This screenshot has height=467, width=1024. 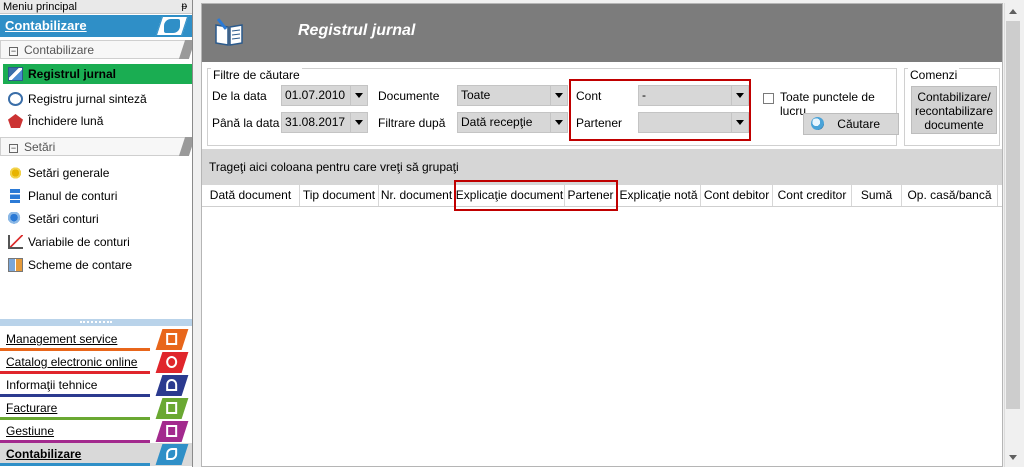 I want to click on sidebar-item-setari-generale: Setări generale, so click(x=97, y=173).